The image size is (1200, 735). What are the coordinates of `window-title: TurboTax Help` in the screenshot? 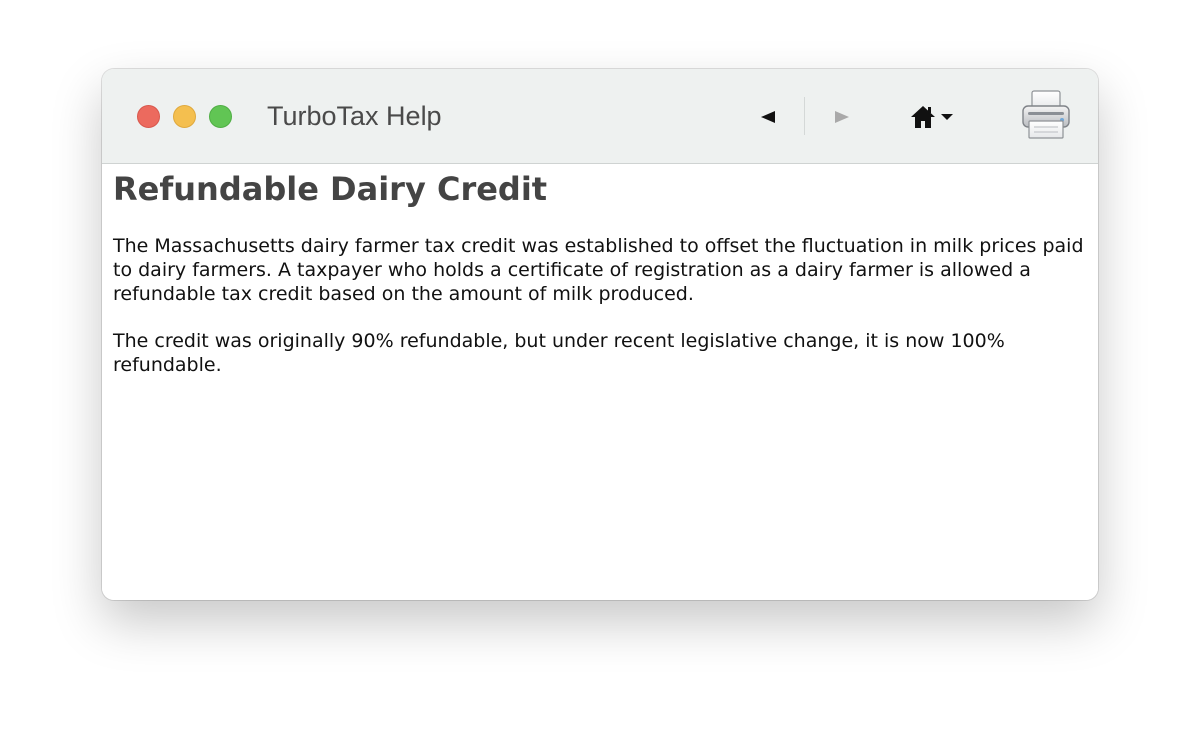 It's located at (354, 116).